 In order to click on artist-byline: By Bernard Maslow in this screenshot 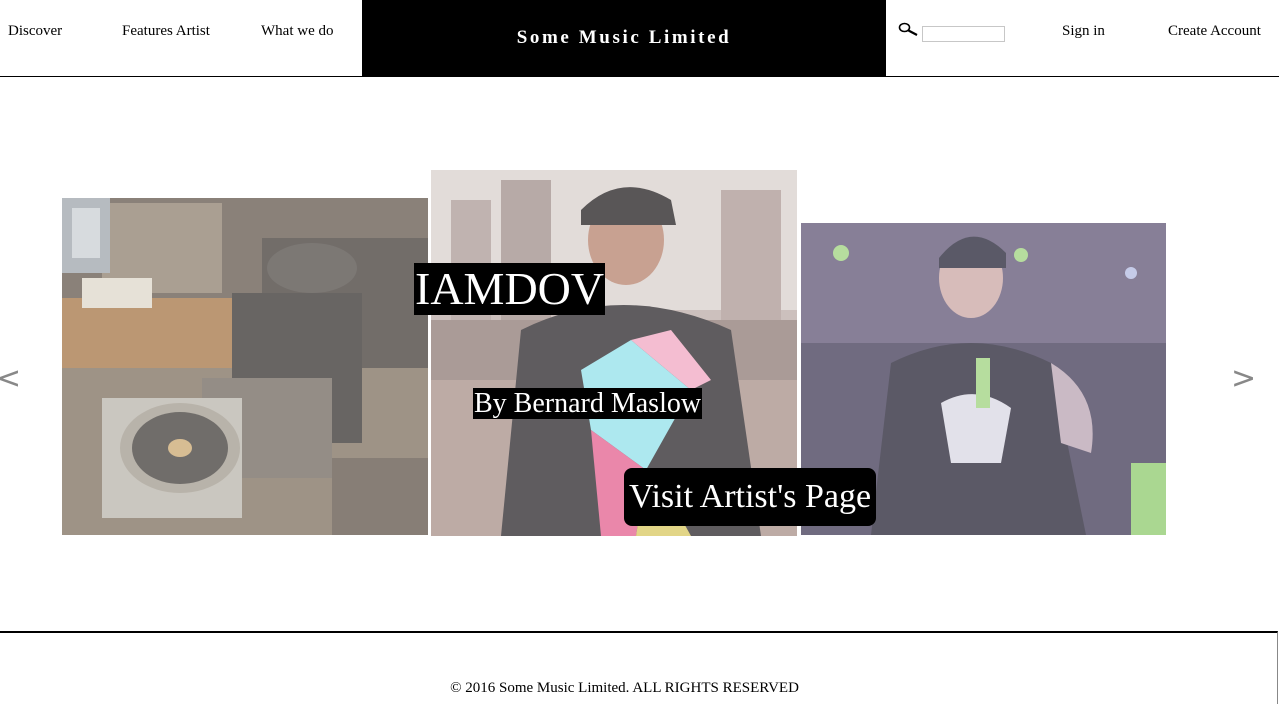, I will do `click(588, 403)`.